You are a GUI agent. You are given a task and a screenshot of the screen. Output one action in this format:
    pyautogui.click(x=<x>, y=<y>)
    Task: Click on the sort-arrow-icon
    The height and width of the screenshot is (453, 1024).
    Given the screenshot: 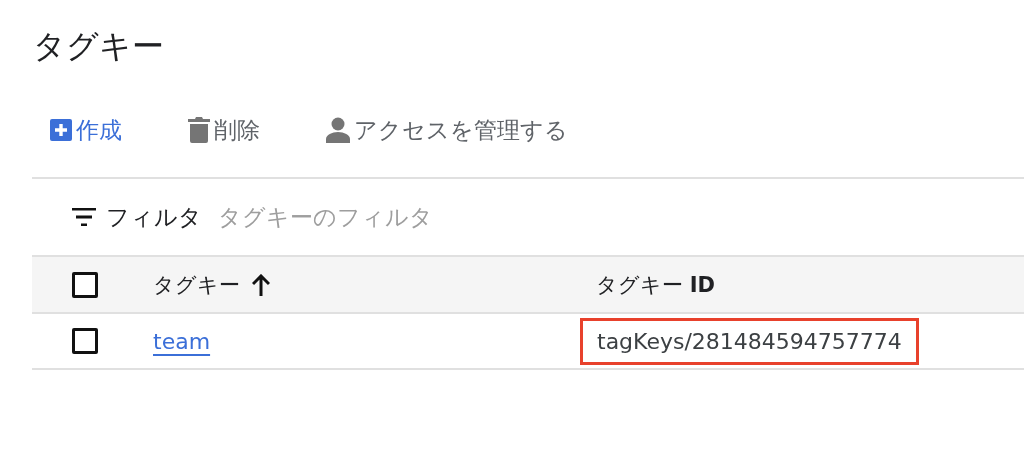 What is the action you would take?
    pyautogui.click(x=261, y=284)
    